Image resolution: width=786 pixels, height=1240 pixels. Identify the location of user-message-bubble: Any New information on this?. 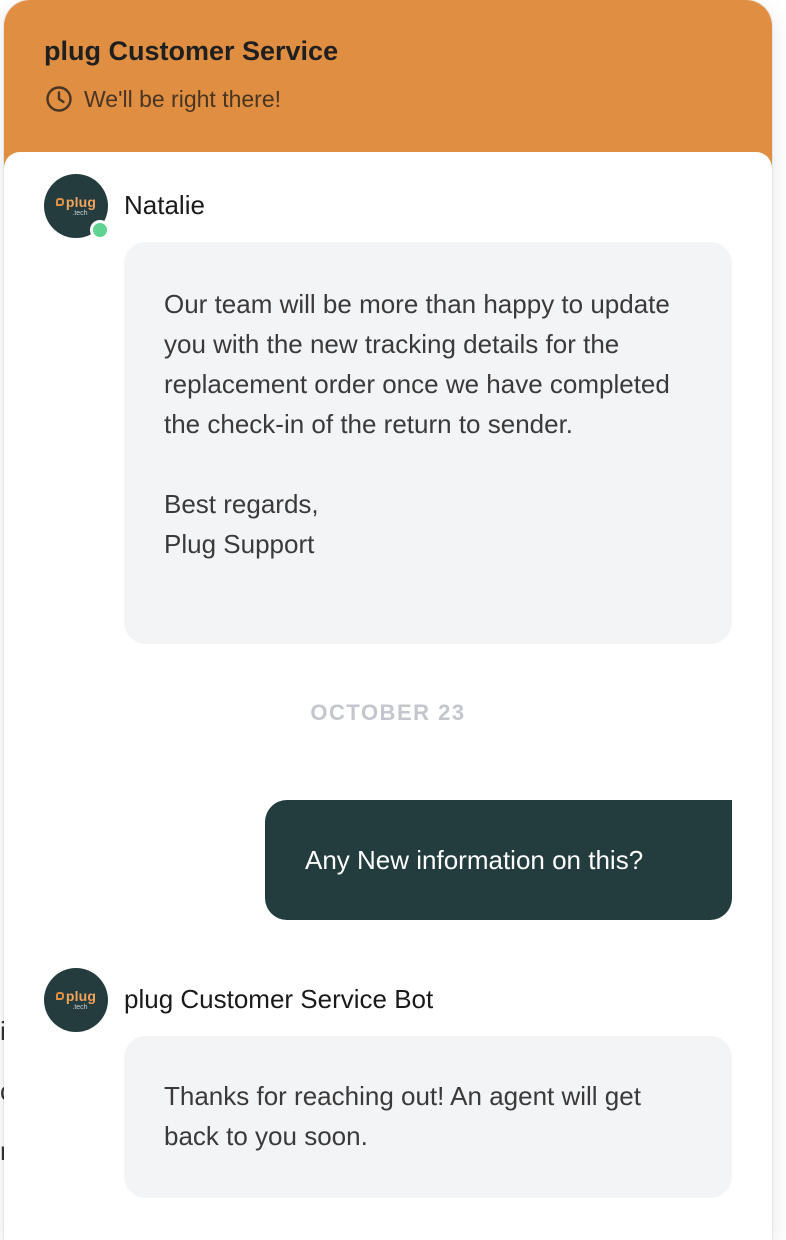
(498, 860).